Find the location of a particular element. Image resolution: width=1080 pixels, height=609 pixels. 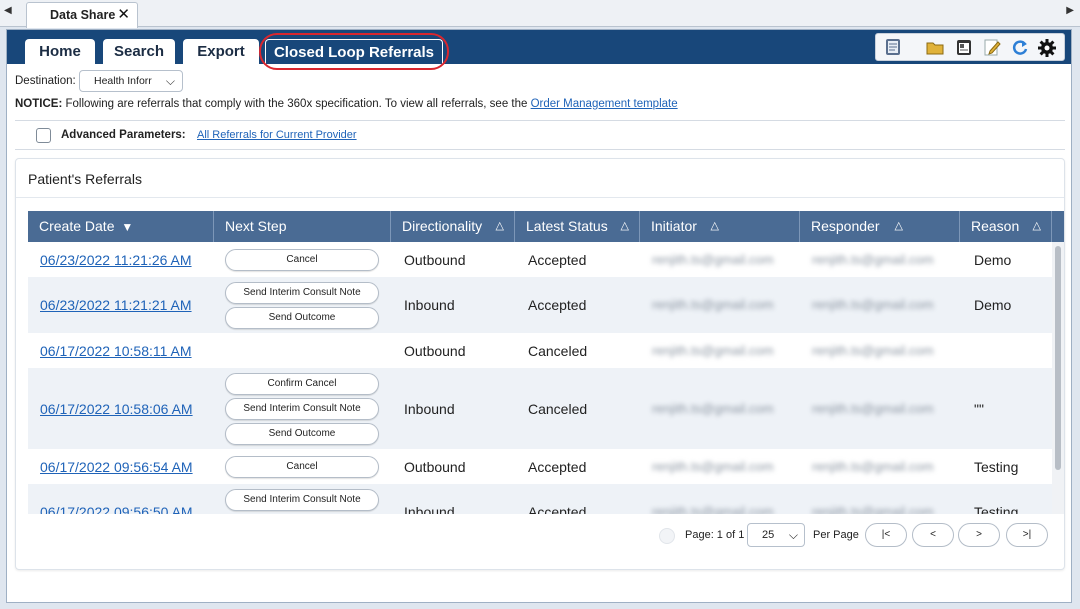

tab-export: Export is located at coordinates (221, 51).